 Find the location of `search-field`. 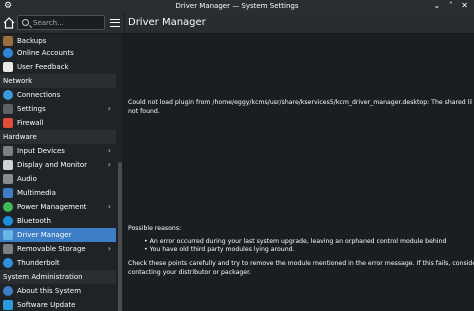

search-field is located at coordinates (61, 22).